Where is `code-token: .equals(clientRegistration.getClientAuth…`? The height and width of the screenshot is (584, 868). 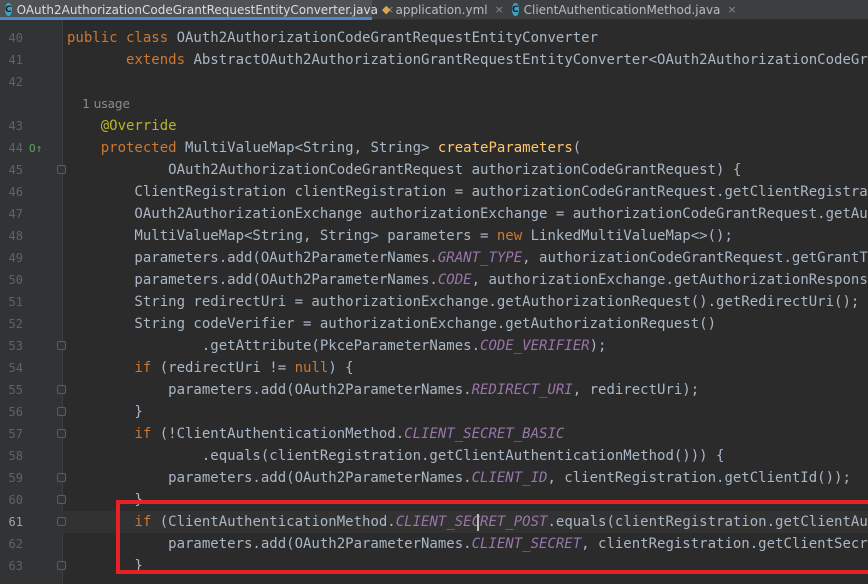
code-token: .equals(clientRegistration.getClientAuth… is located at coordinates (396, 456).